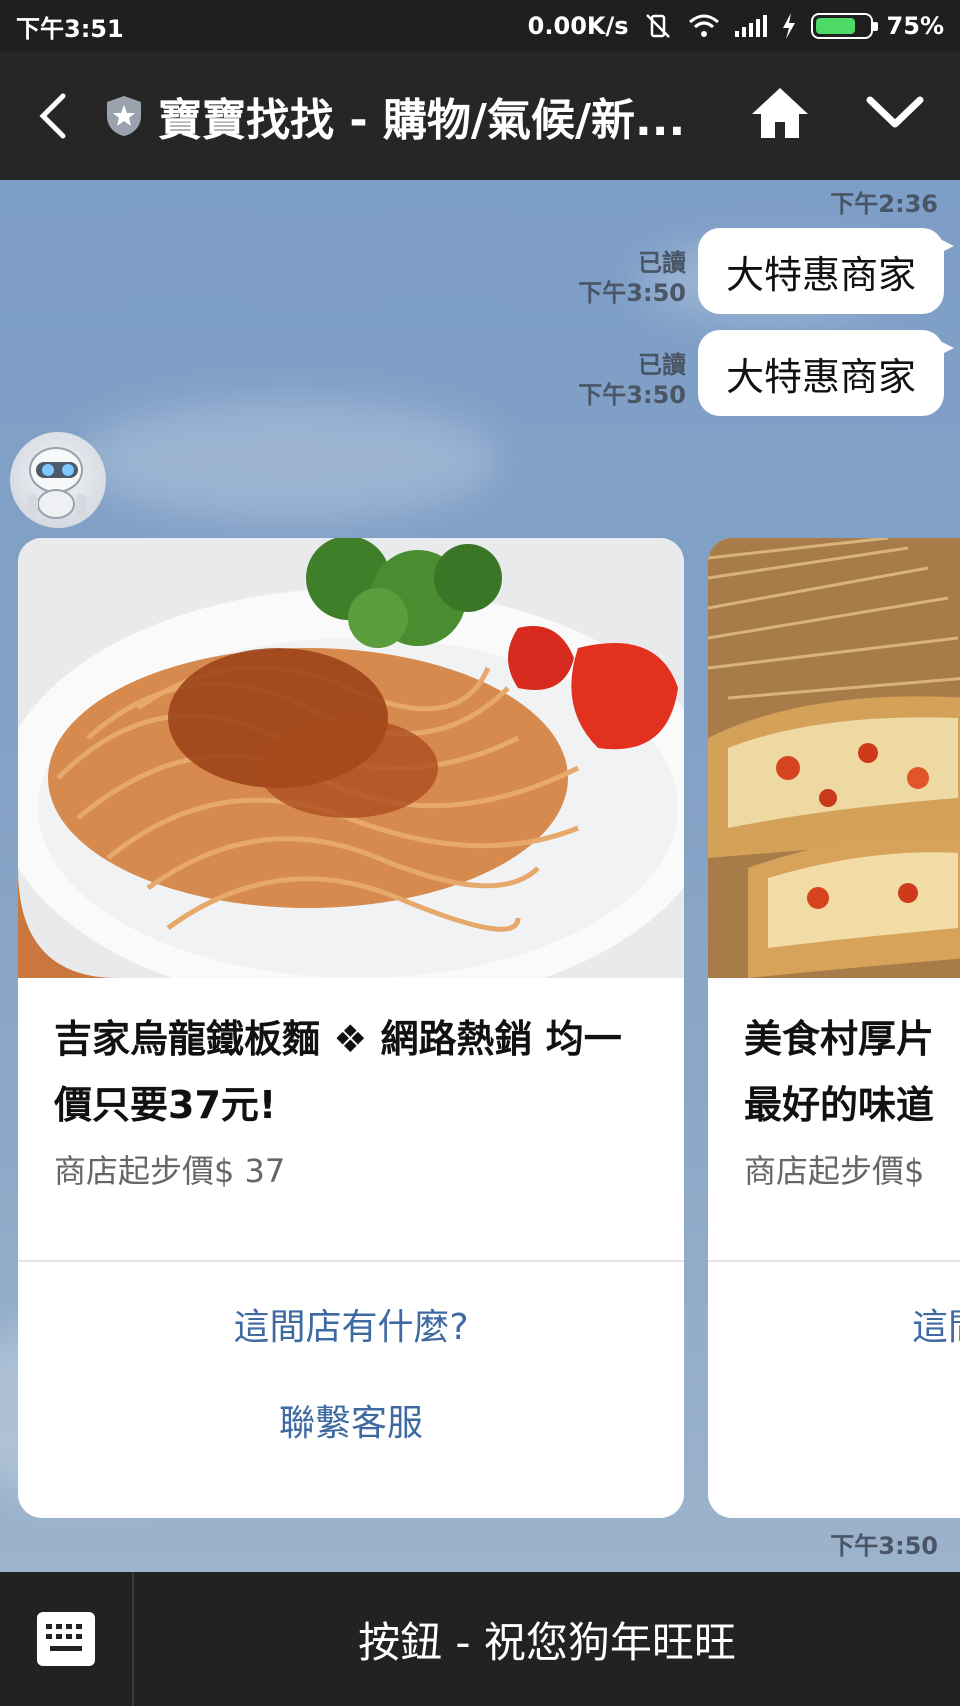  Describe the element at coordinates (170, 1171) in the screenshot. I see `store-price: 商店起步價$ 37` at that location.